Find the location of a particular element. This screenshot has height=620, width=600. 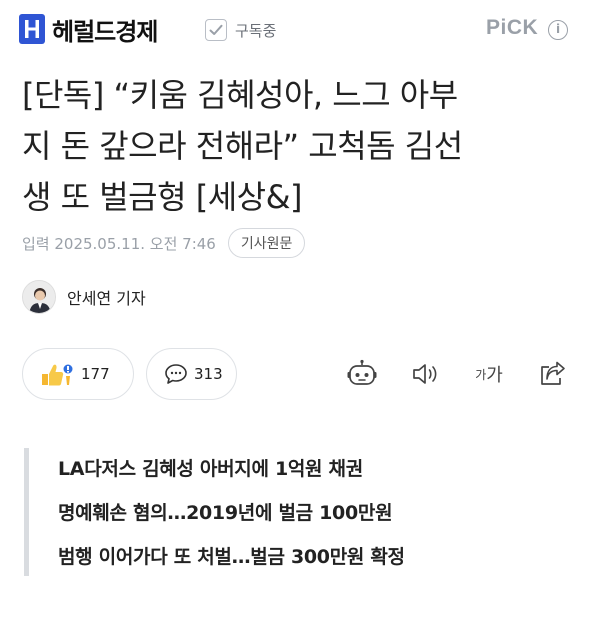

subscribe-label: 구독중 is located at coordinates (256, 30).